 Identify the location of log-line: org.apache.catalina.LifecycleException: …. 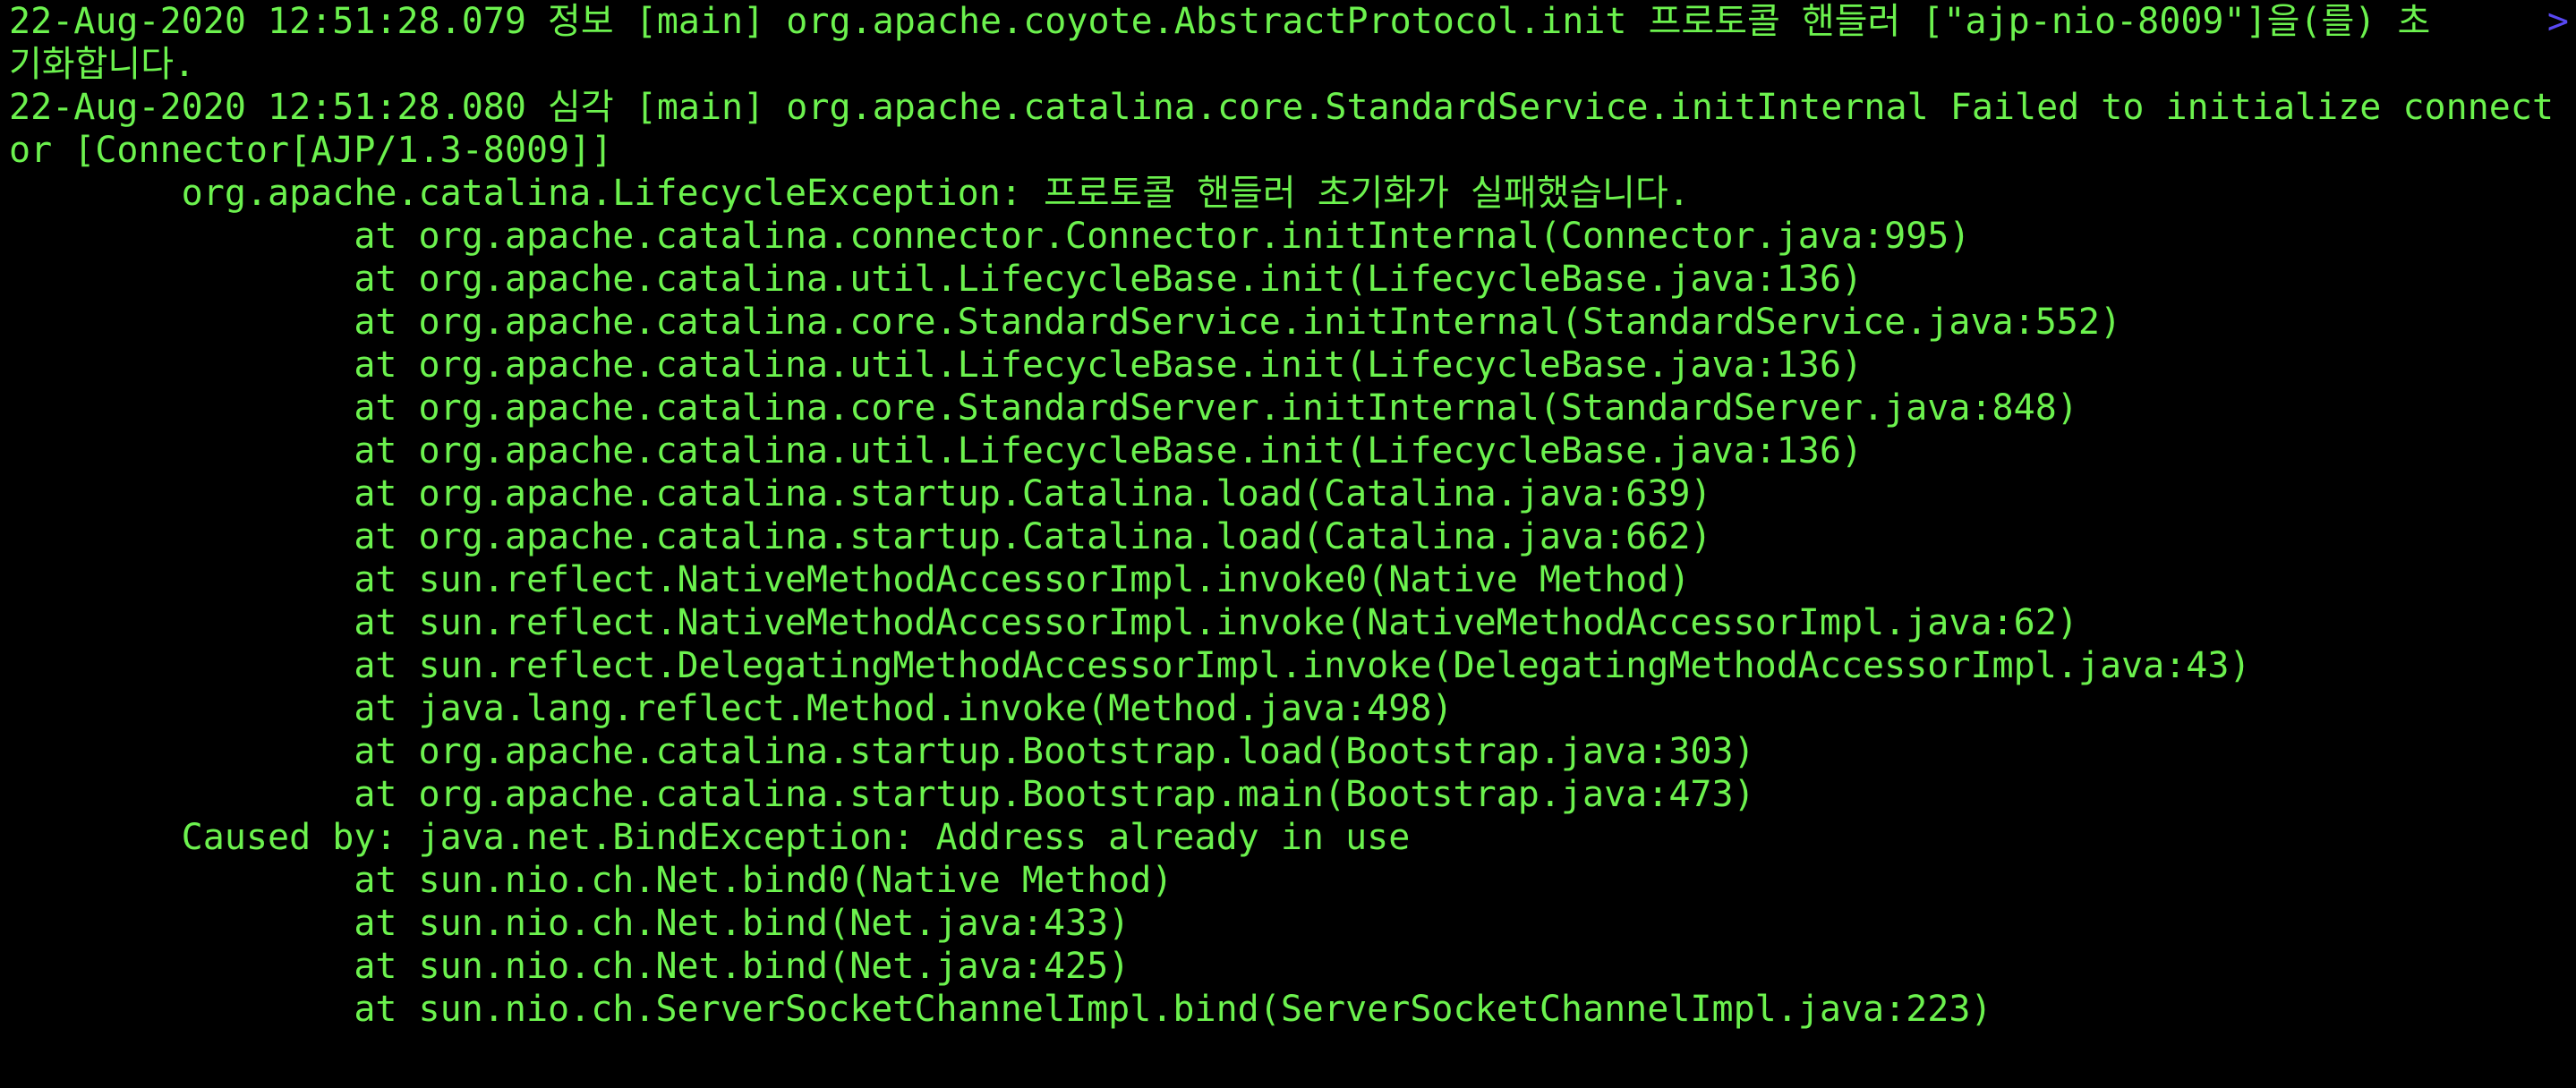
(849, 194).